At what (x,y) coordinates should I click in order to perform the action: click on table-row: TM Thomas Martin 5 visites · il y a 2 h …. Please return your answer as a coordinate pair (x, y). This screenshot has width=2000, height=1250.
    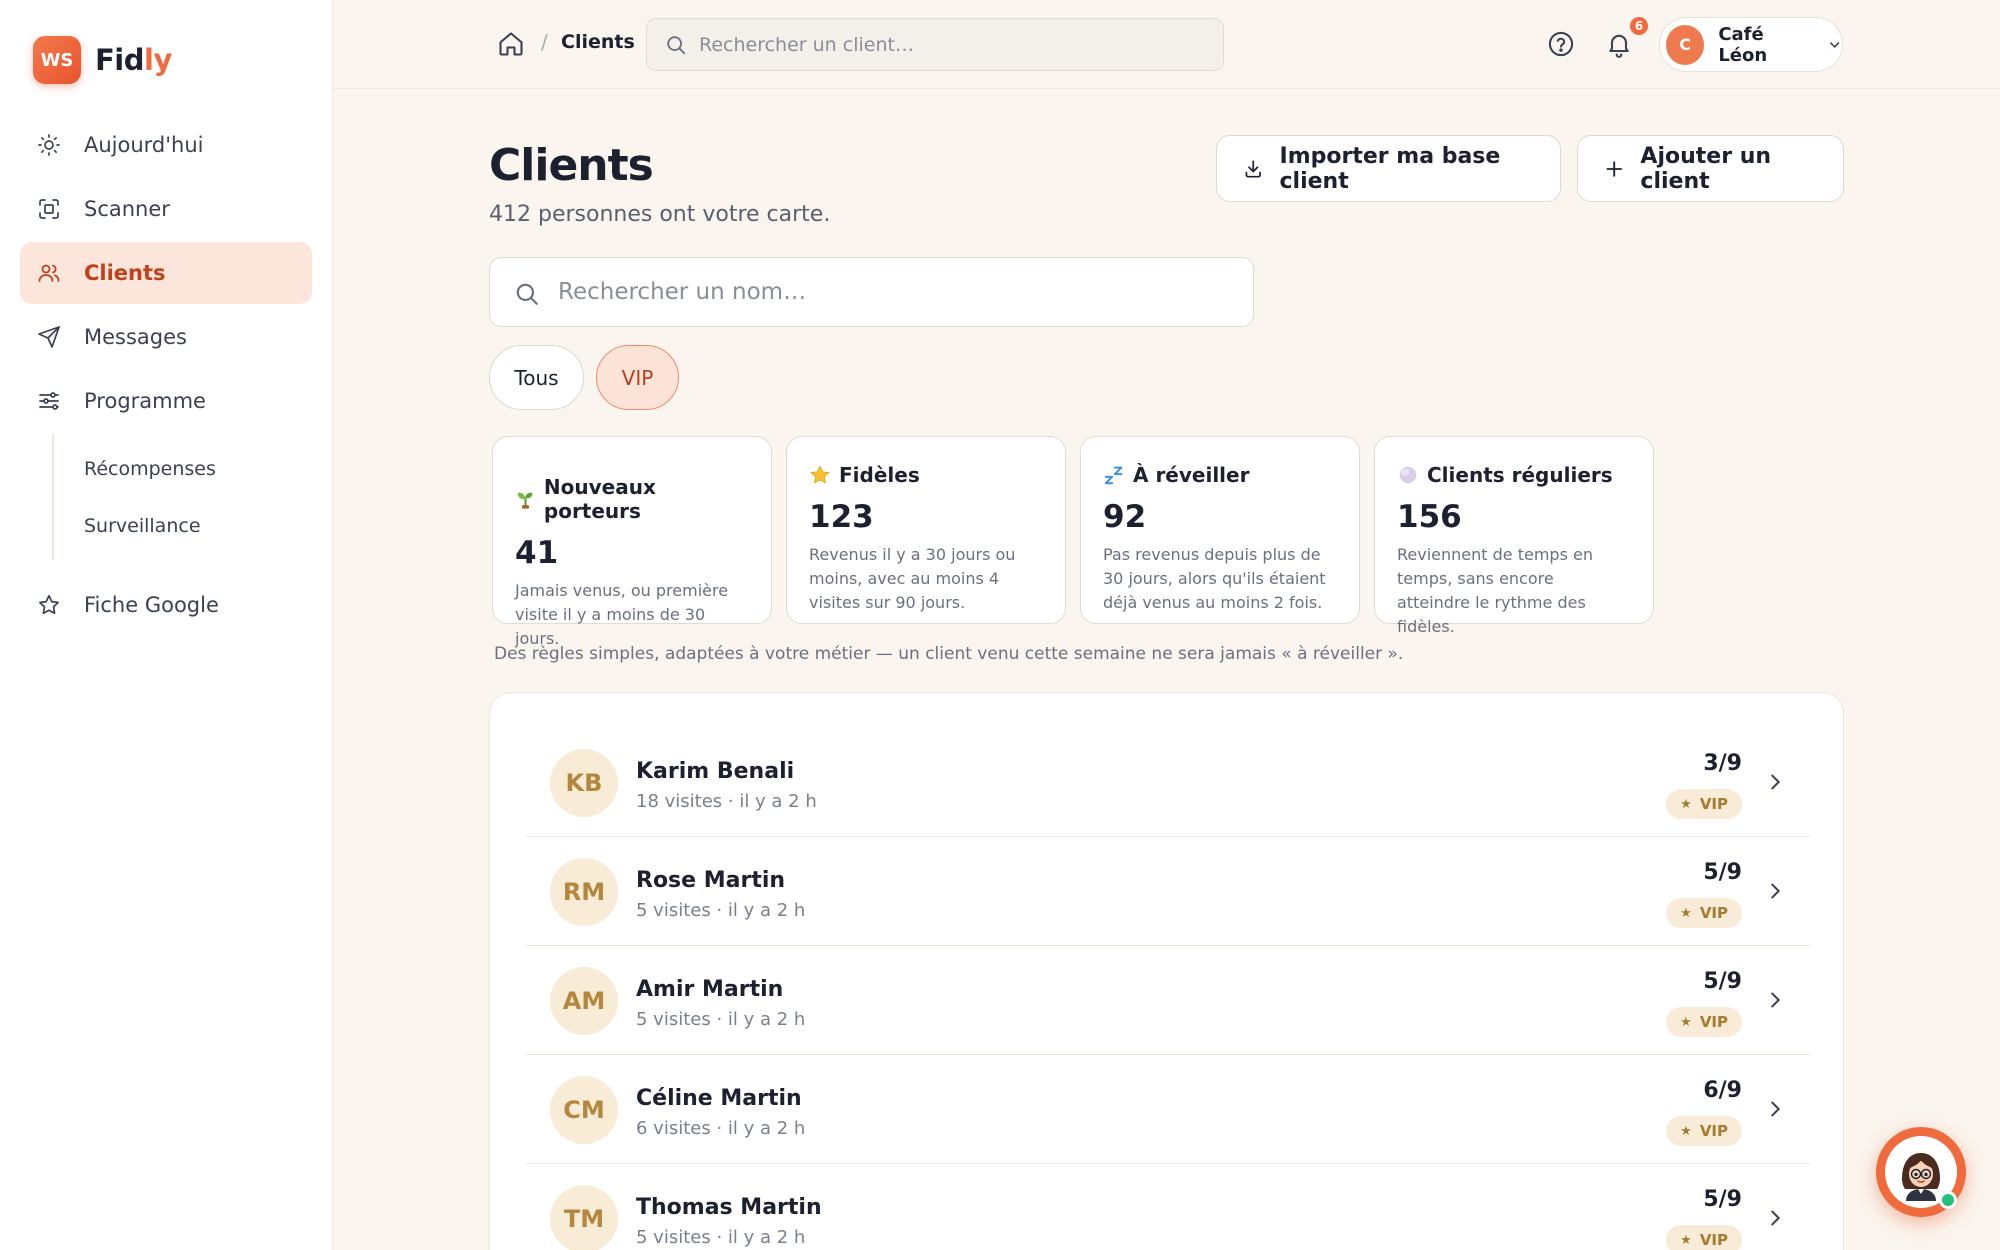
    Looking at the image, I should click on (1168, 1207).